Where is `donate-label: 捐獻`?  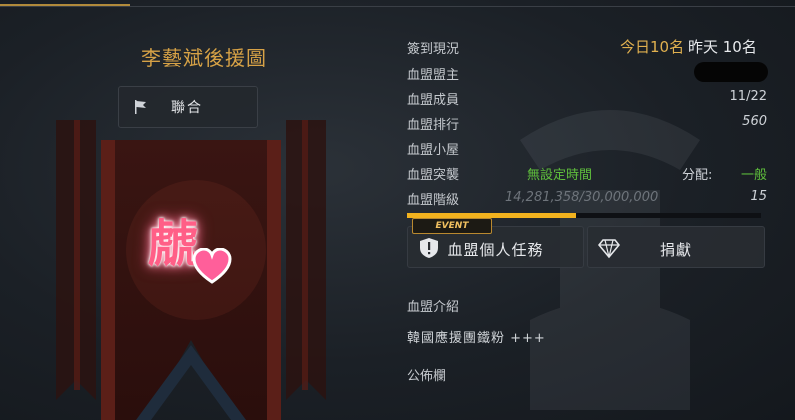
donate-label: 捐獻 is located at coordinates (675, 250).